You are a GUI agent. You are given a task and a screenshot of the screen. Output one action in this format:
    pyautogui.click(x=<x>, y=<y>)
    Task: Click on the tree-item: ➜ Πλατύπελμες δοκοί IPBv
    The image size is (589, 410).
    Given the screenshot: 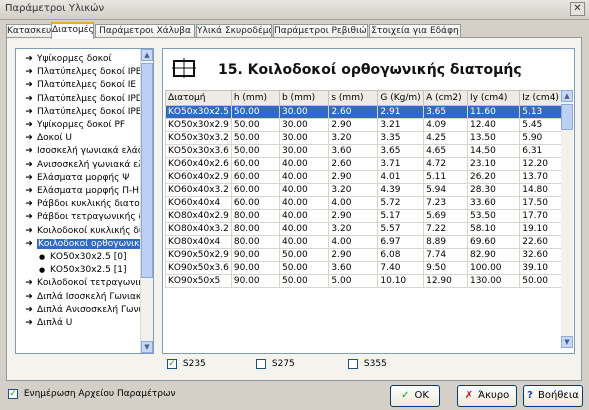 What is the action you would take?
    pyautogui.click(x=79, y=112)
    